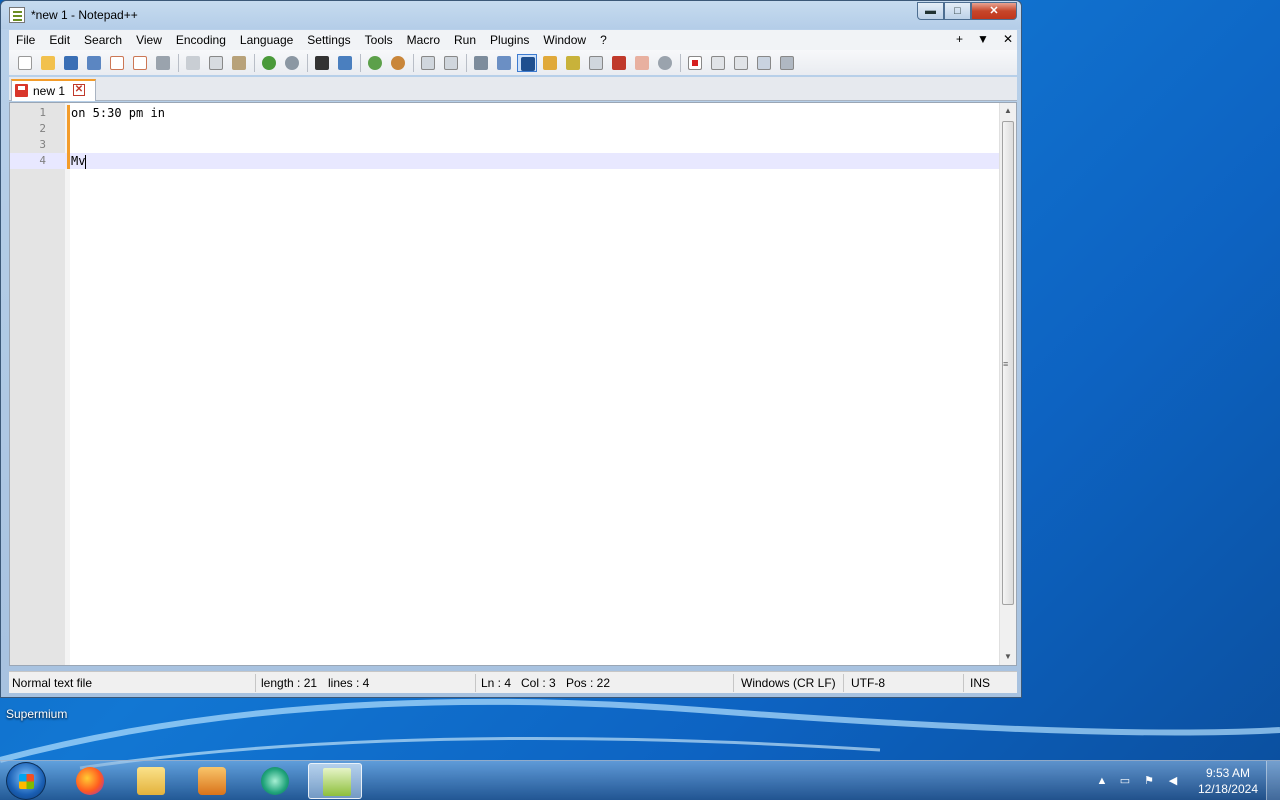  Describe the element at coordinates (741, 63) in the screenshot. I see `playback-icon` at that location.